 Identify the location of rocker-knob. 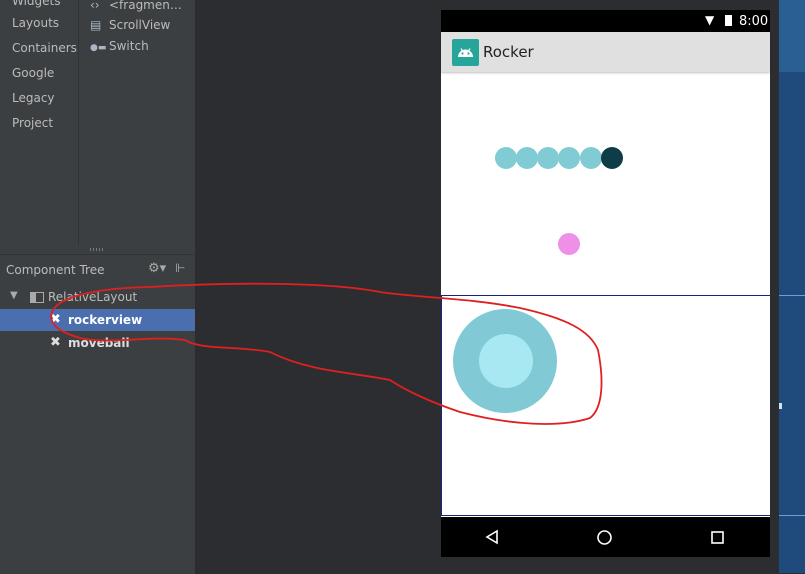
(506, 361).